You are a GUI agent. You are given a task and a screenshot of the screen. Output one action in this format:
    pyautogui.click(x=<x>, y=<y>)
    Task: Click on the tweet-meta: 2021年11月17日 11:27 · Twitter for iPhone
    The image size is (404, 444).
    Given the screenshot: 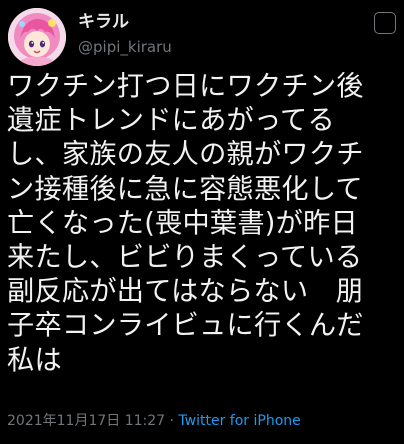 What is the action you would take?
    pyautogui.click(x=154, y=421)
    